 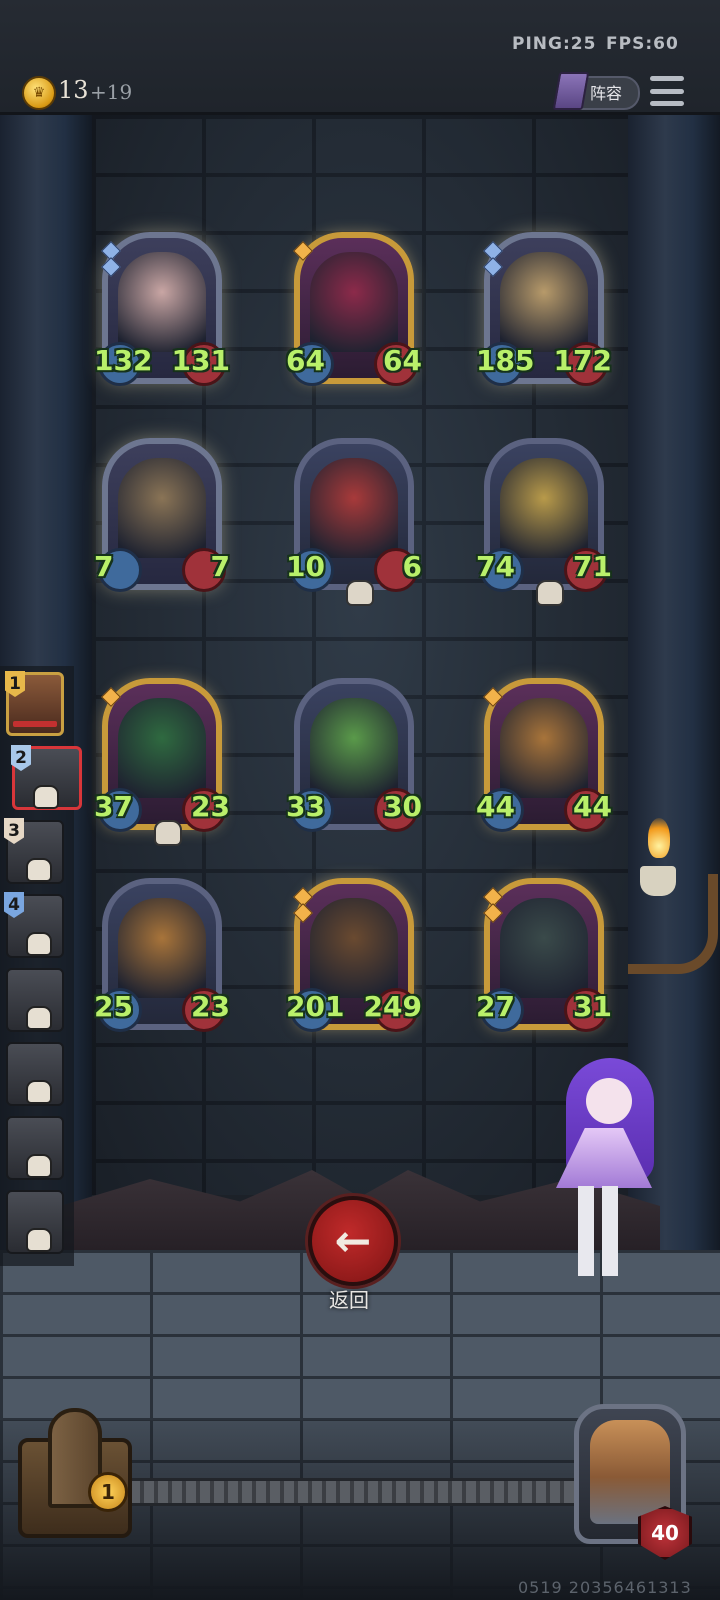 I want to click on hero-card: 201 249, so click(x=354, y=955).